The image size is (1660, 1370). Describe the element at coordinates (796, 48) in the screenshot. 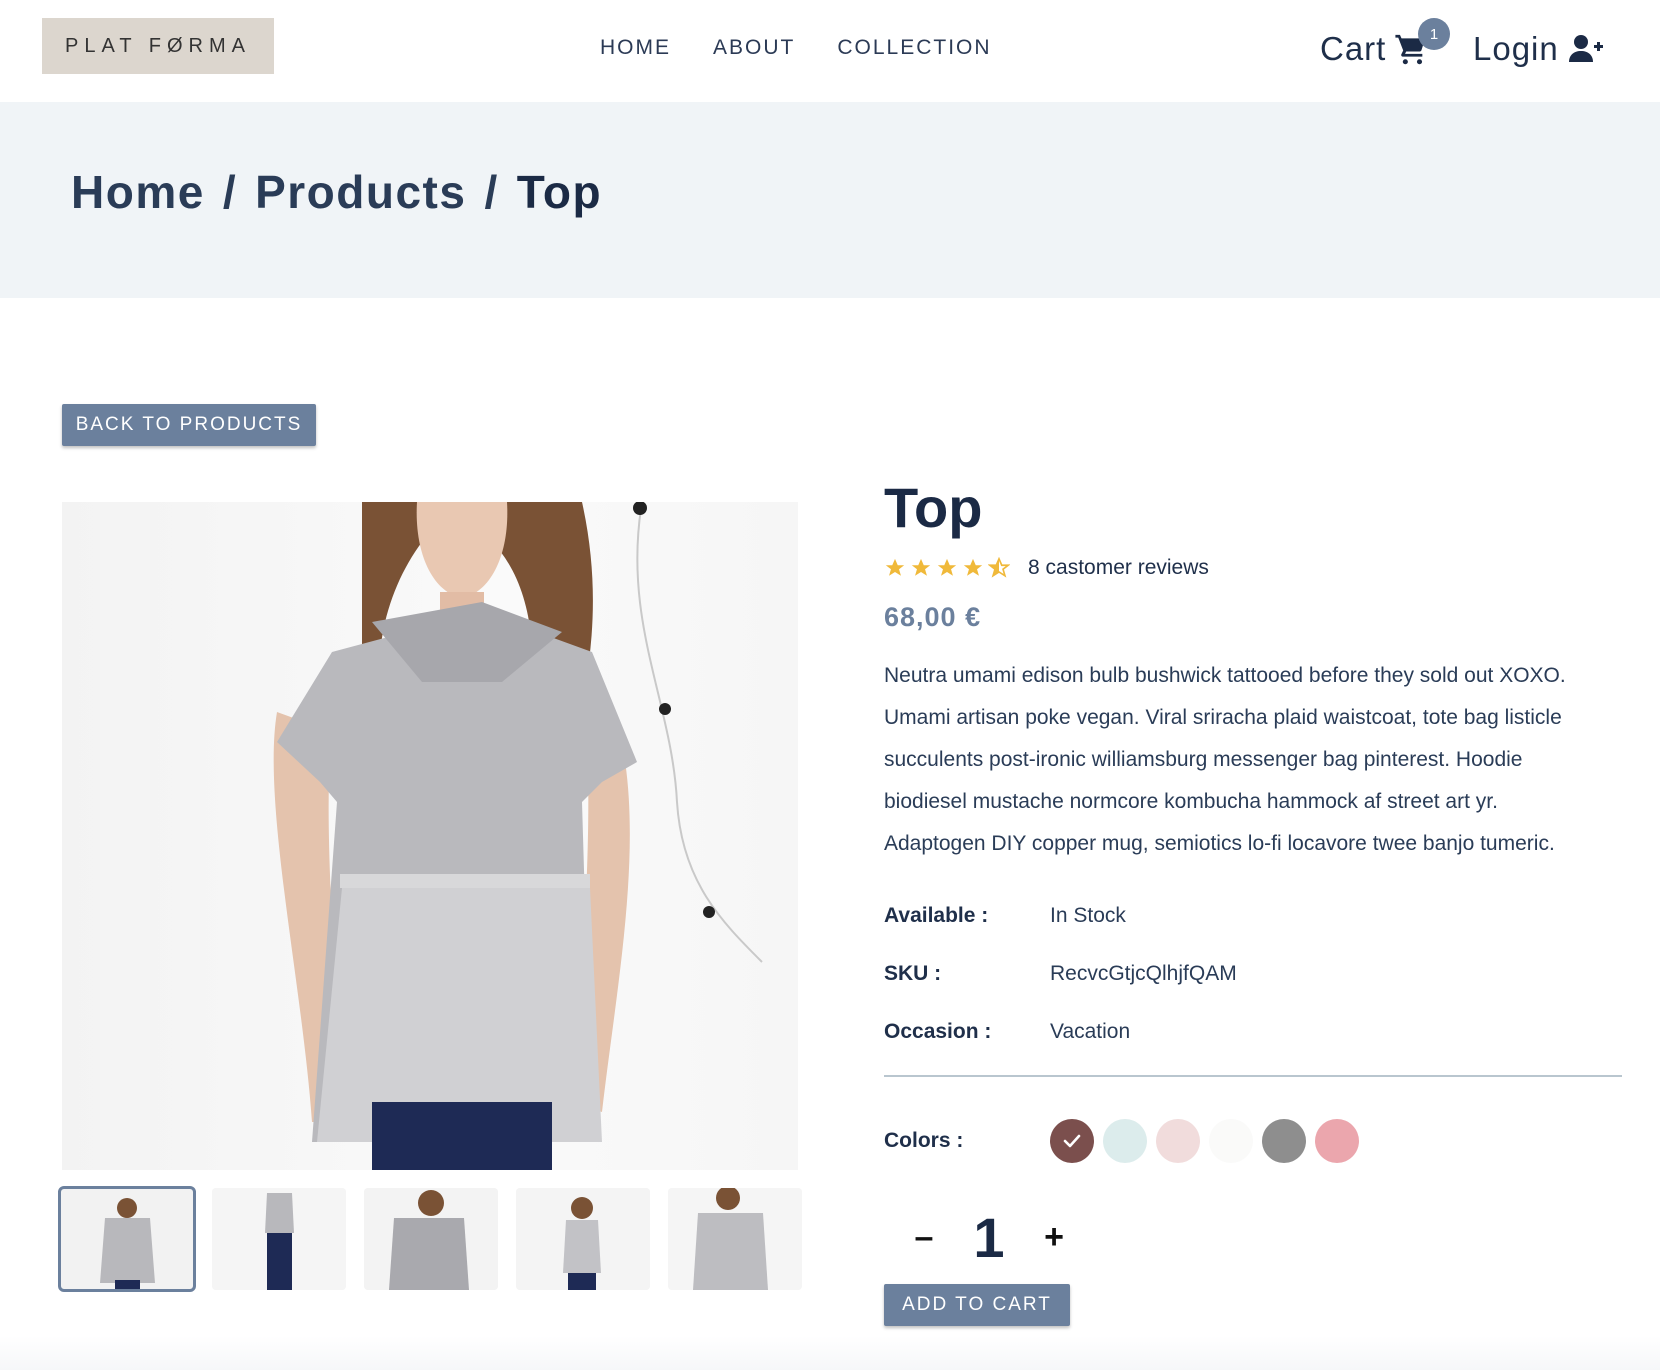

I see `main-nav: HOME ABOUT COLLECTION` at that location.